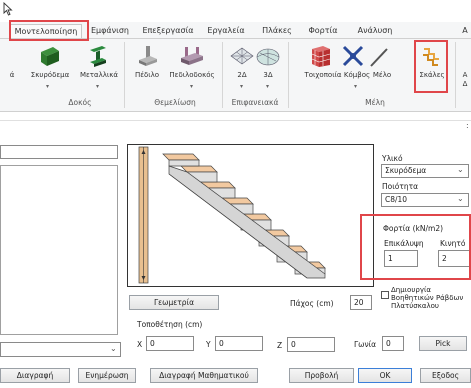 This screenshot has height=388, width=471. I want to click on node-button: Κόμβος, so click(357, 75).